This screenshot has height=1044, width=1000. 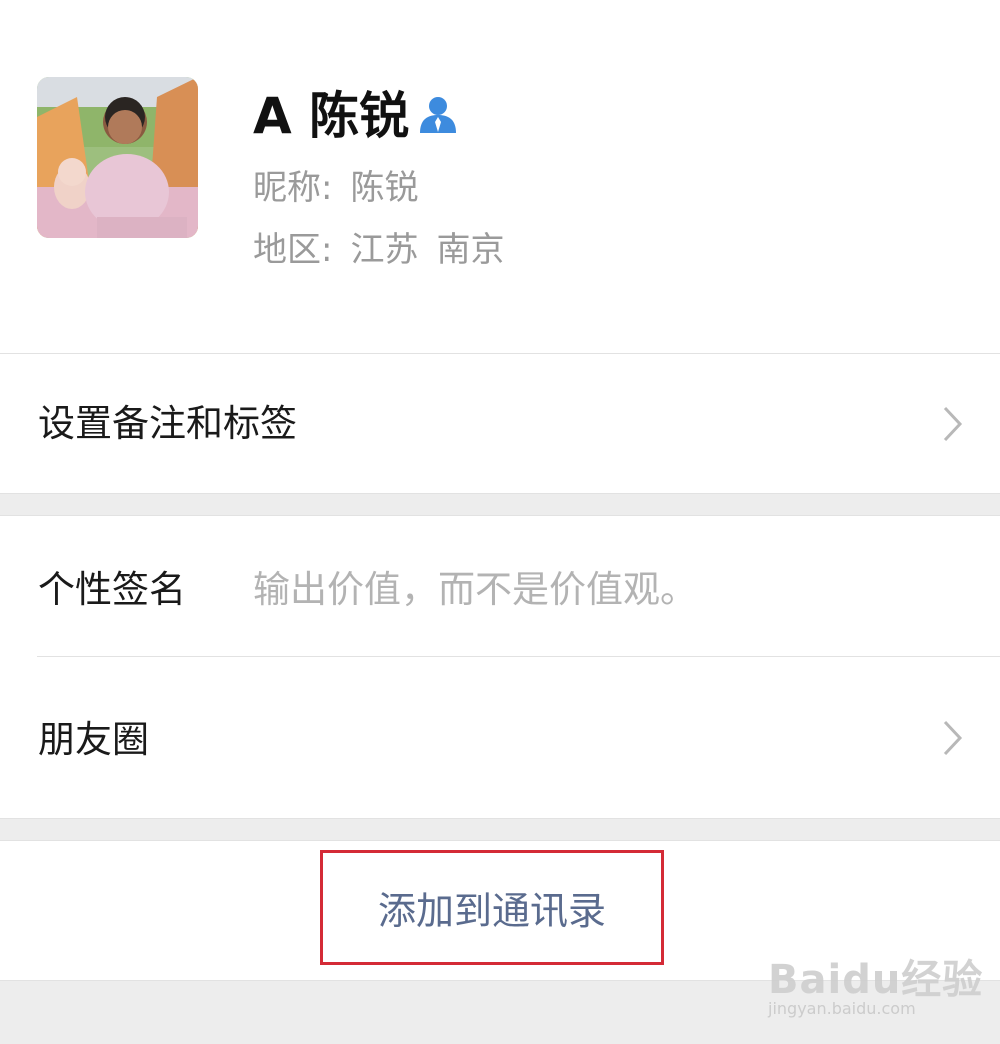 What do you see at coordinates (518, 656) in the screenshot?
I see `row-divider` at bounding box center [518, 656].